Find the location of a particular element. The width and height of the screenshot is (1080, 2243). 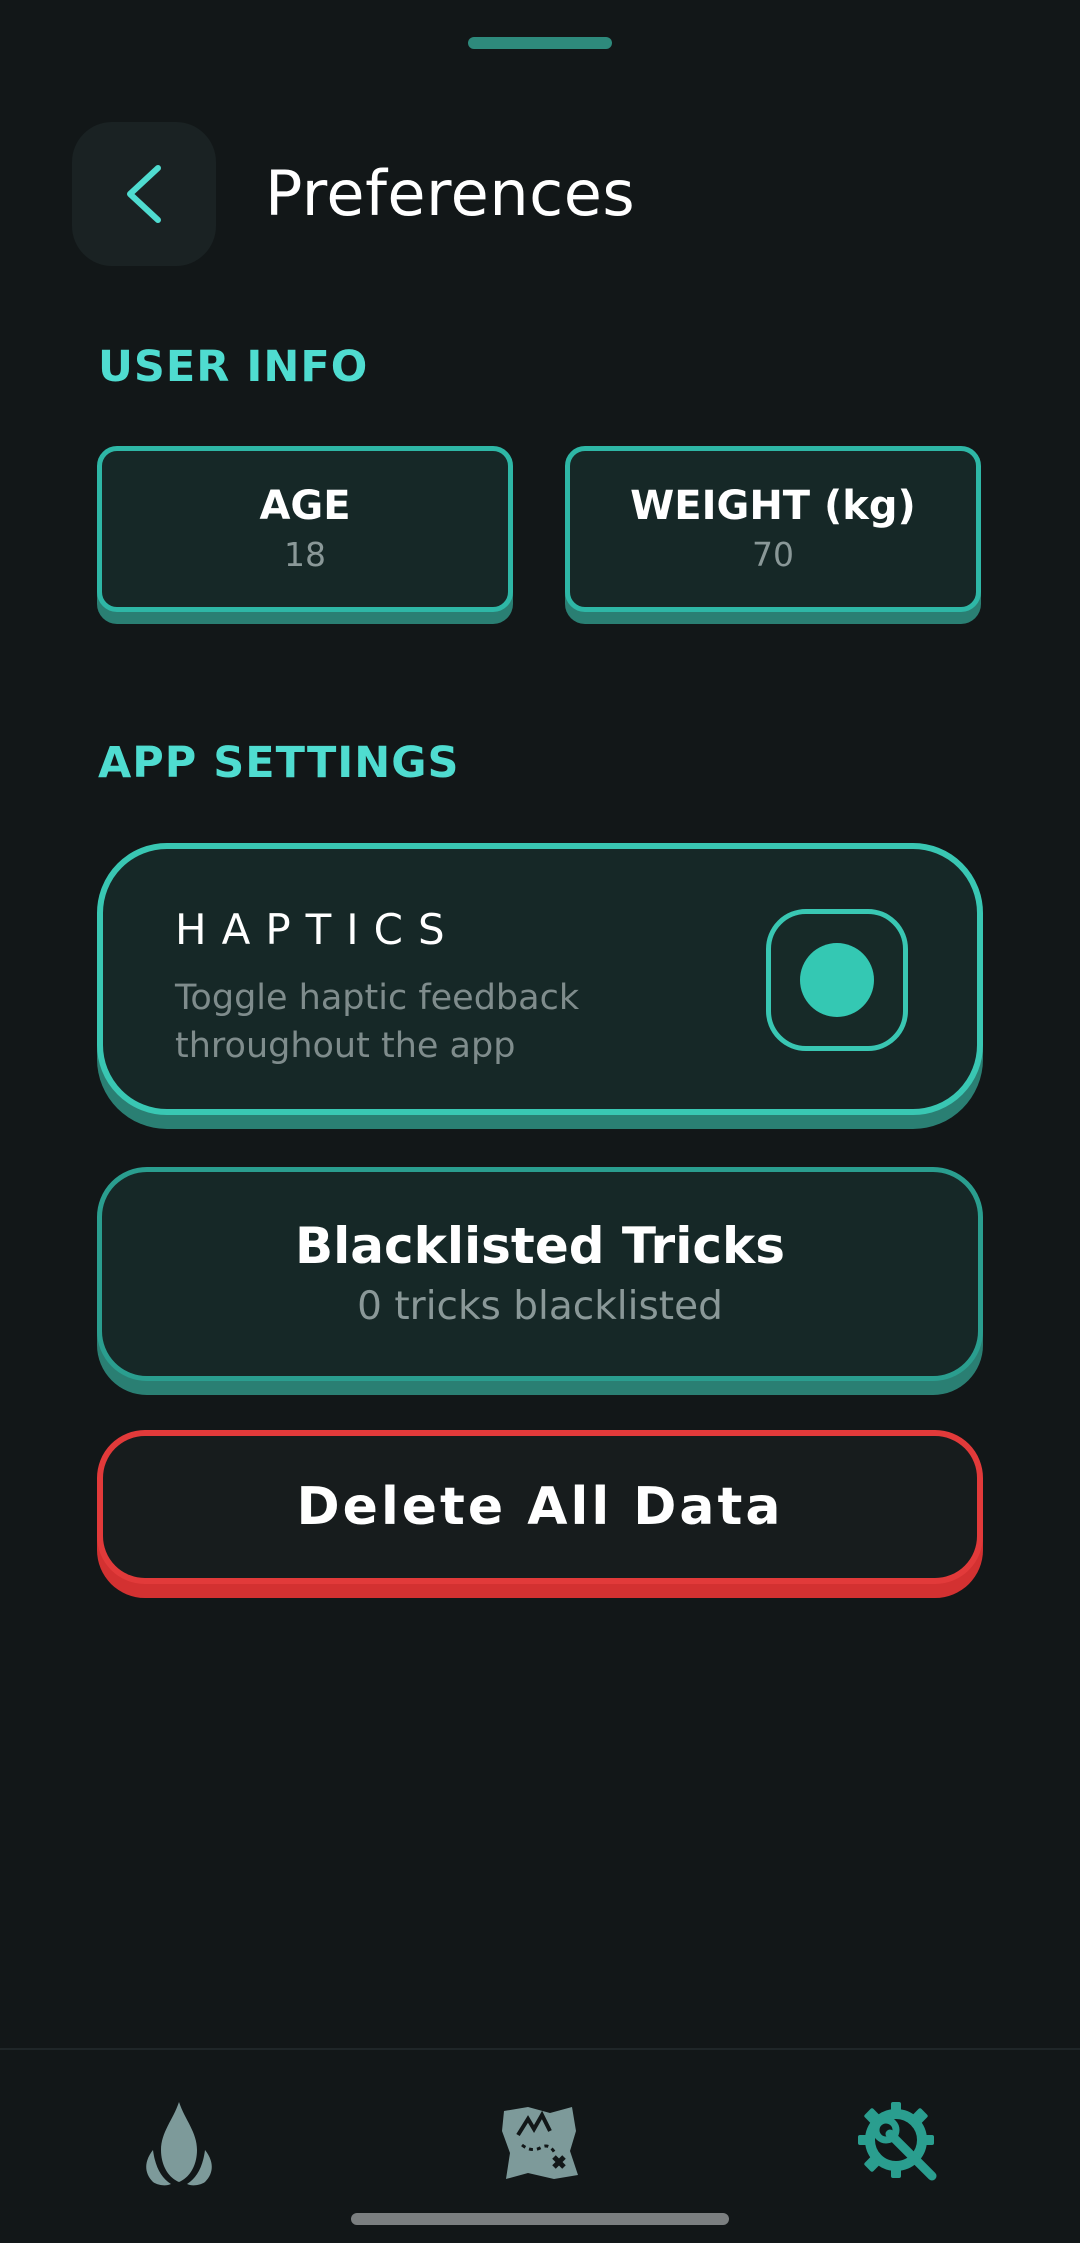

weight-card: WEIGHT (kg) 70 is located at coordinates (773, 529).